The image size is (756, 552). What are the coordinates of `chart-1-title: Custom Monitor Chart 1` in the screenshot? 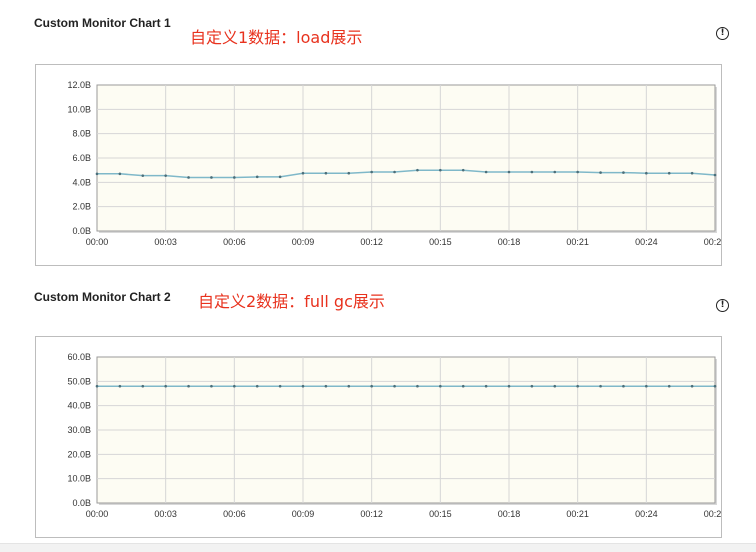 It's located at (102, 23).